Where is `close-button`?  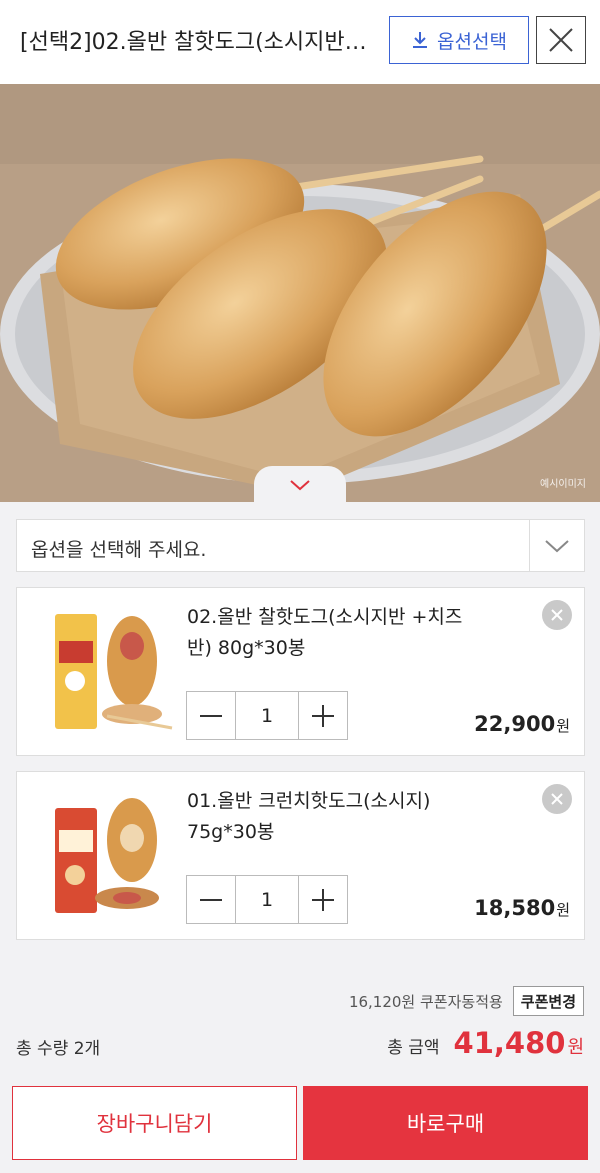
close-button is located at coordinates (561, 40).